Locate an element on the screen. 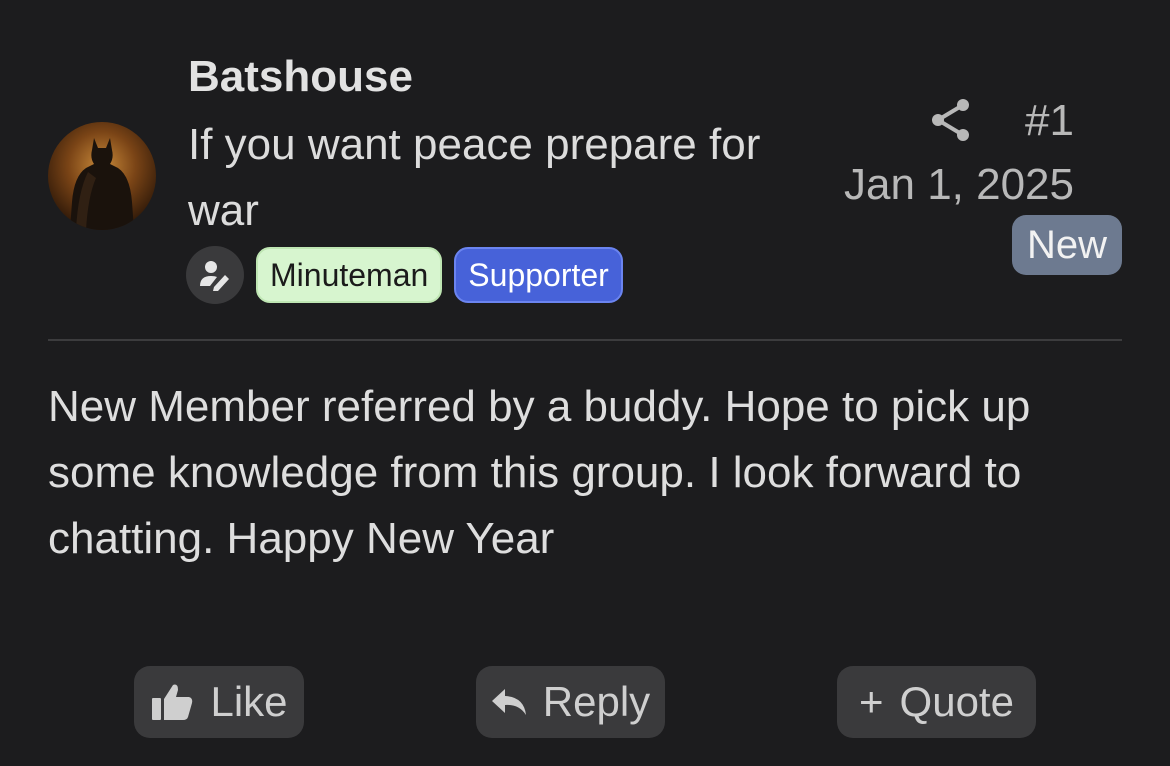 This screenshot has height=766, width=1170. quote-button: + Quote is located at coordinates (936, 702).